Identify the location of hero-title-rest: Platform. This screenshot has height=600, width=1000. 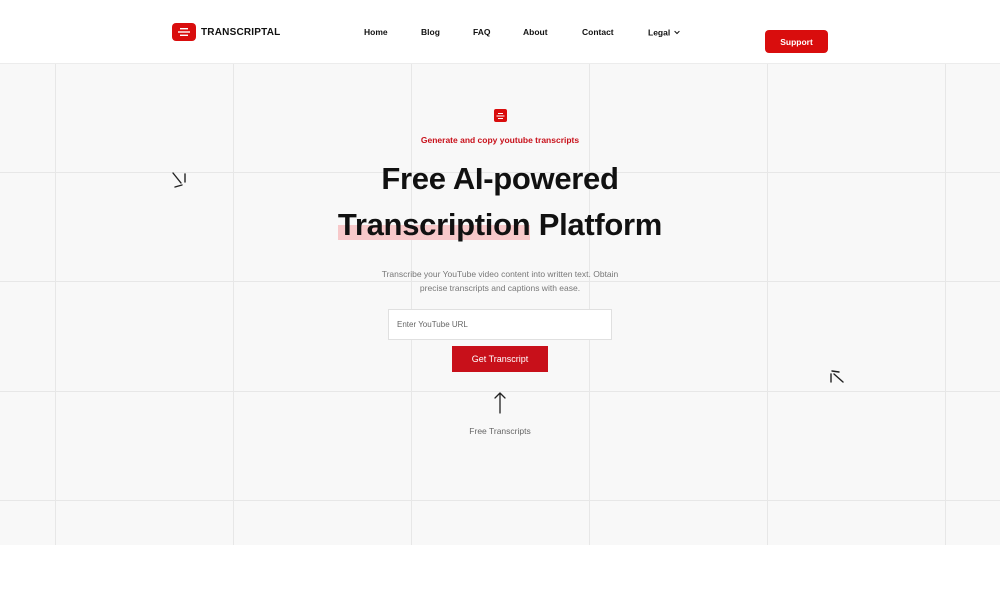
(600, 224).